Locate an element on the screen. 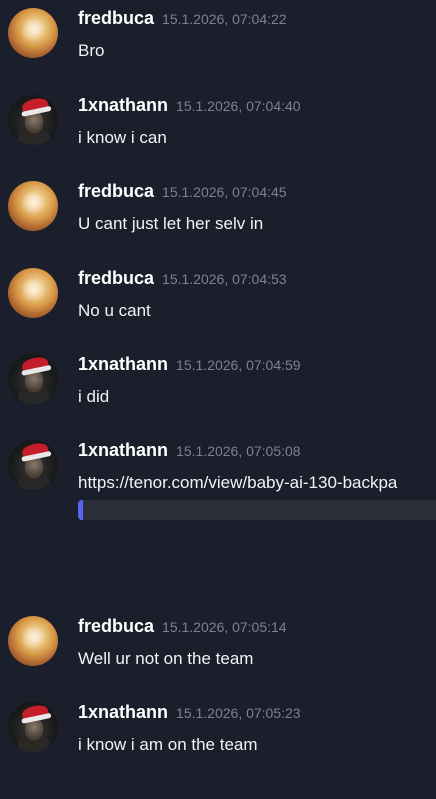  message-header: 1xnathann 15.1.2026, 07:05:23 is located at coordinates (189, 712).